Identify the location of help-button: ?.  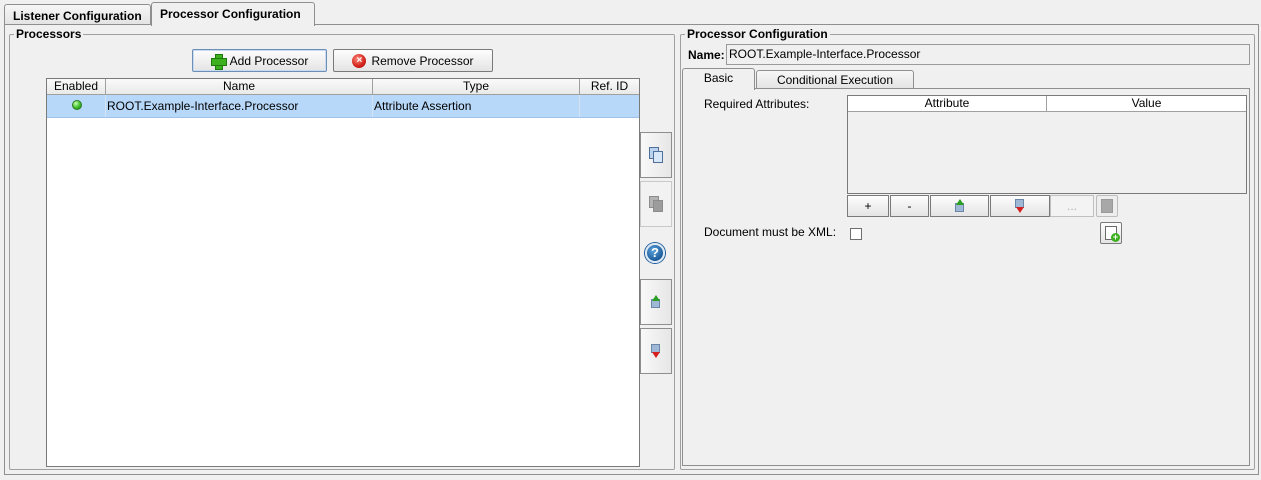
(655, 253).